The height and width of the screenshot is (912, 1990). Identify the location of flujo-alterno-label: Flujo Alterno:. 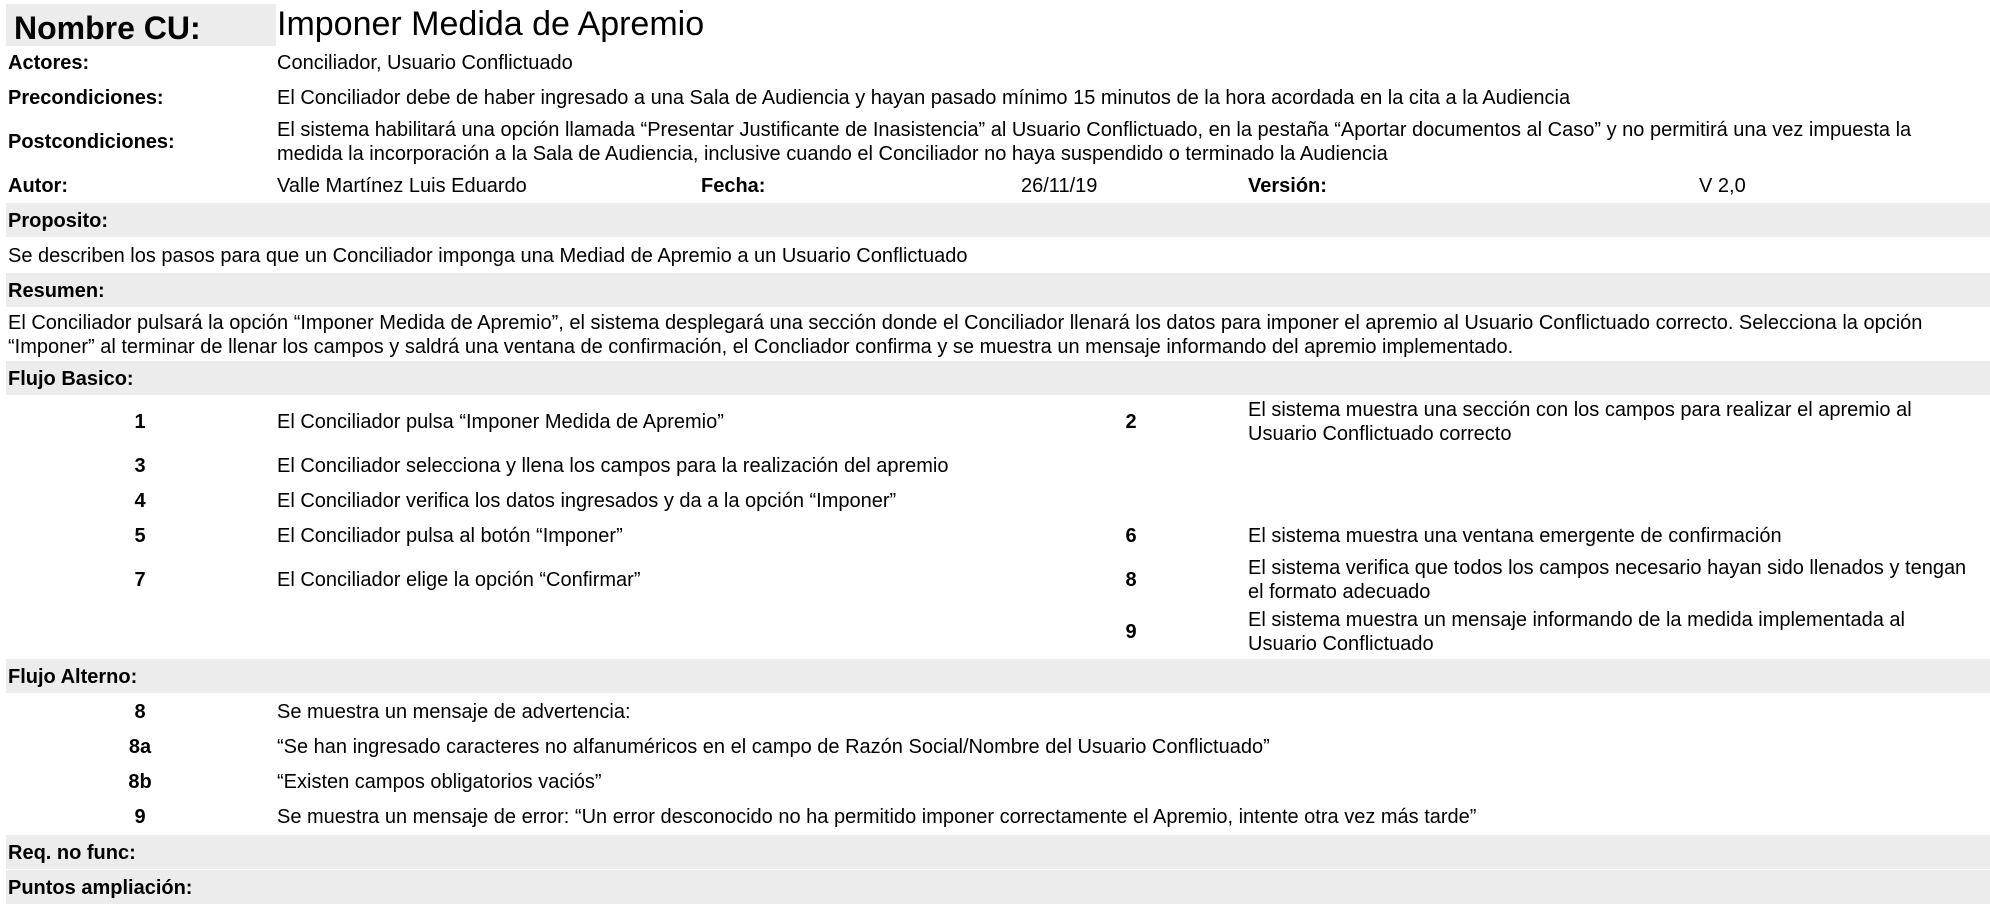
(73, 677).